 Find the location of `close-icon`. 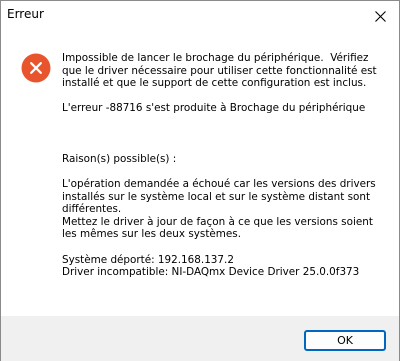

close-icon is located at coordinates (380, 16).